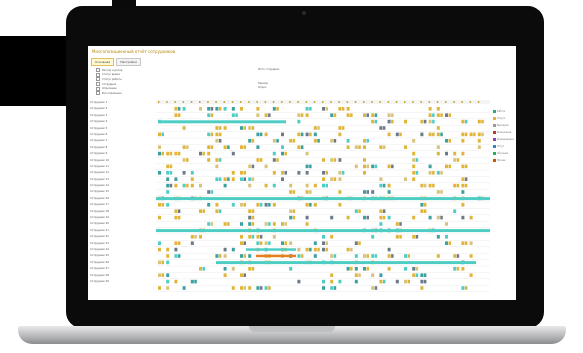 The height and width of the screenshot is (353, 583). I want to click on legend-item: Командировка, so click(504, 139).